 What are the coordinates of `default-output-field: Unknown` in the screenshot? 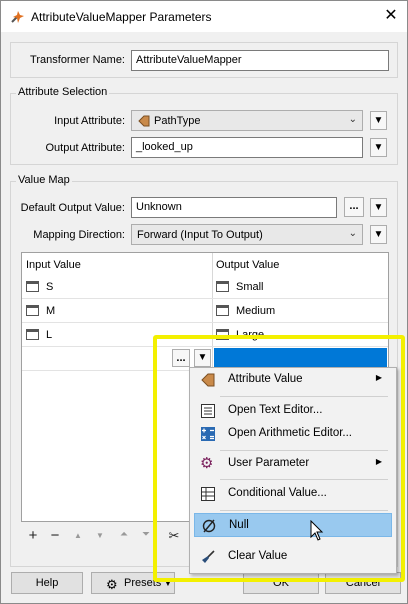 It's located at (234, 207).